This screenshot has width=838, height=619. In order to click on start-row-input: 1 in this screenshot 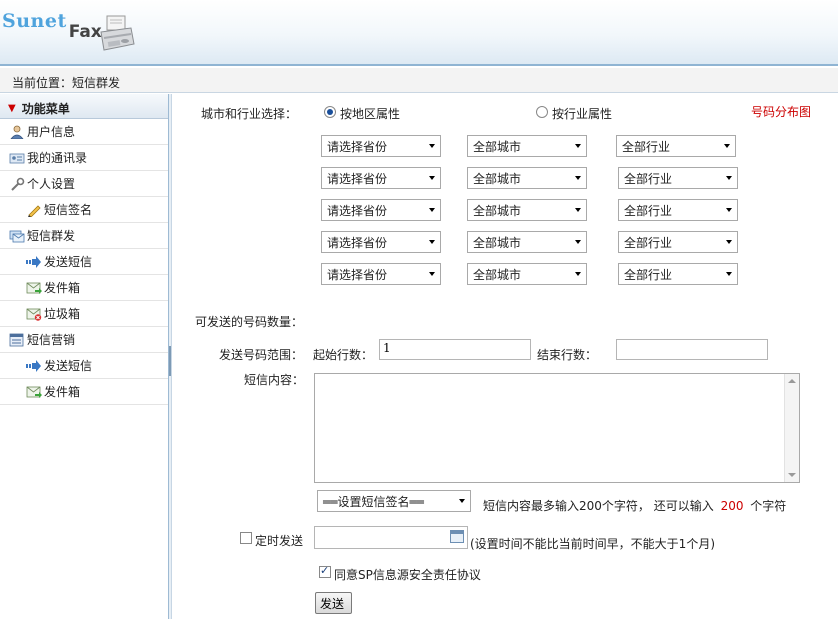, I will do `click(455, 349)`.